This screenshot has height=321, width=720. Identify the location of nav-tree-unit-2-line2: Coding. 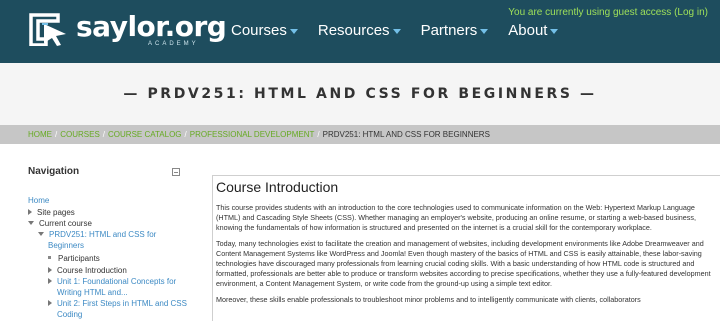
(69, 314).